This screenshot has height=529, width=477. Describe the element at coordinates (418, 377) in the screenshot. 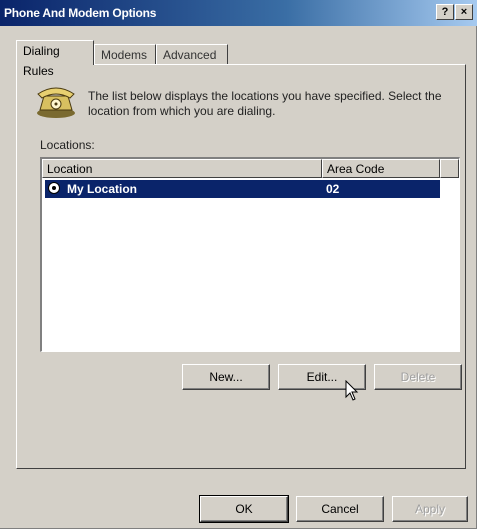

I see `delete-button: Delete` at that location.